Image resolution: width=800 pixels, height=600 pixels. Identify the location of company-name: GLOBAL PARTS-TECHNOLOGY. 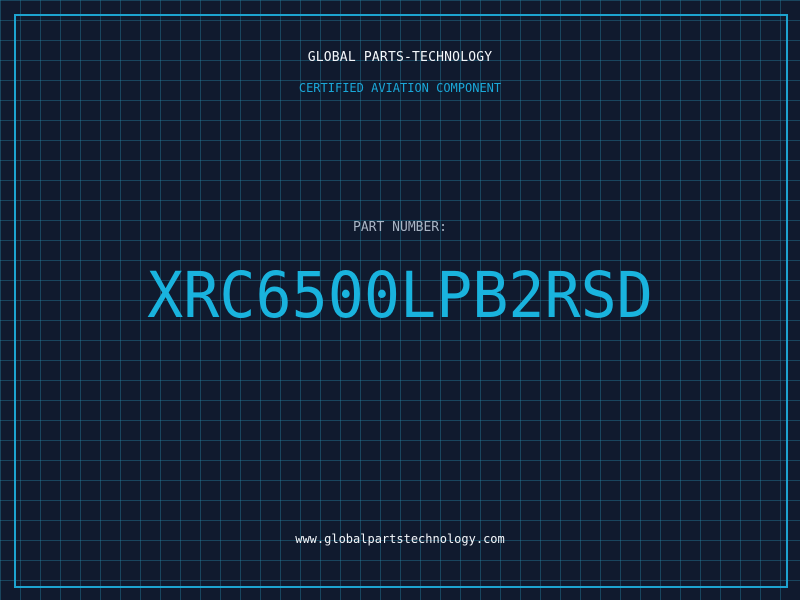
(400, 57).